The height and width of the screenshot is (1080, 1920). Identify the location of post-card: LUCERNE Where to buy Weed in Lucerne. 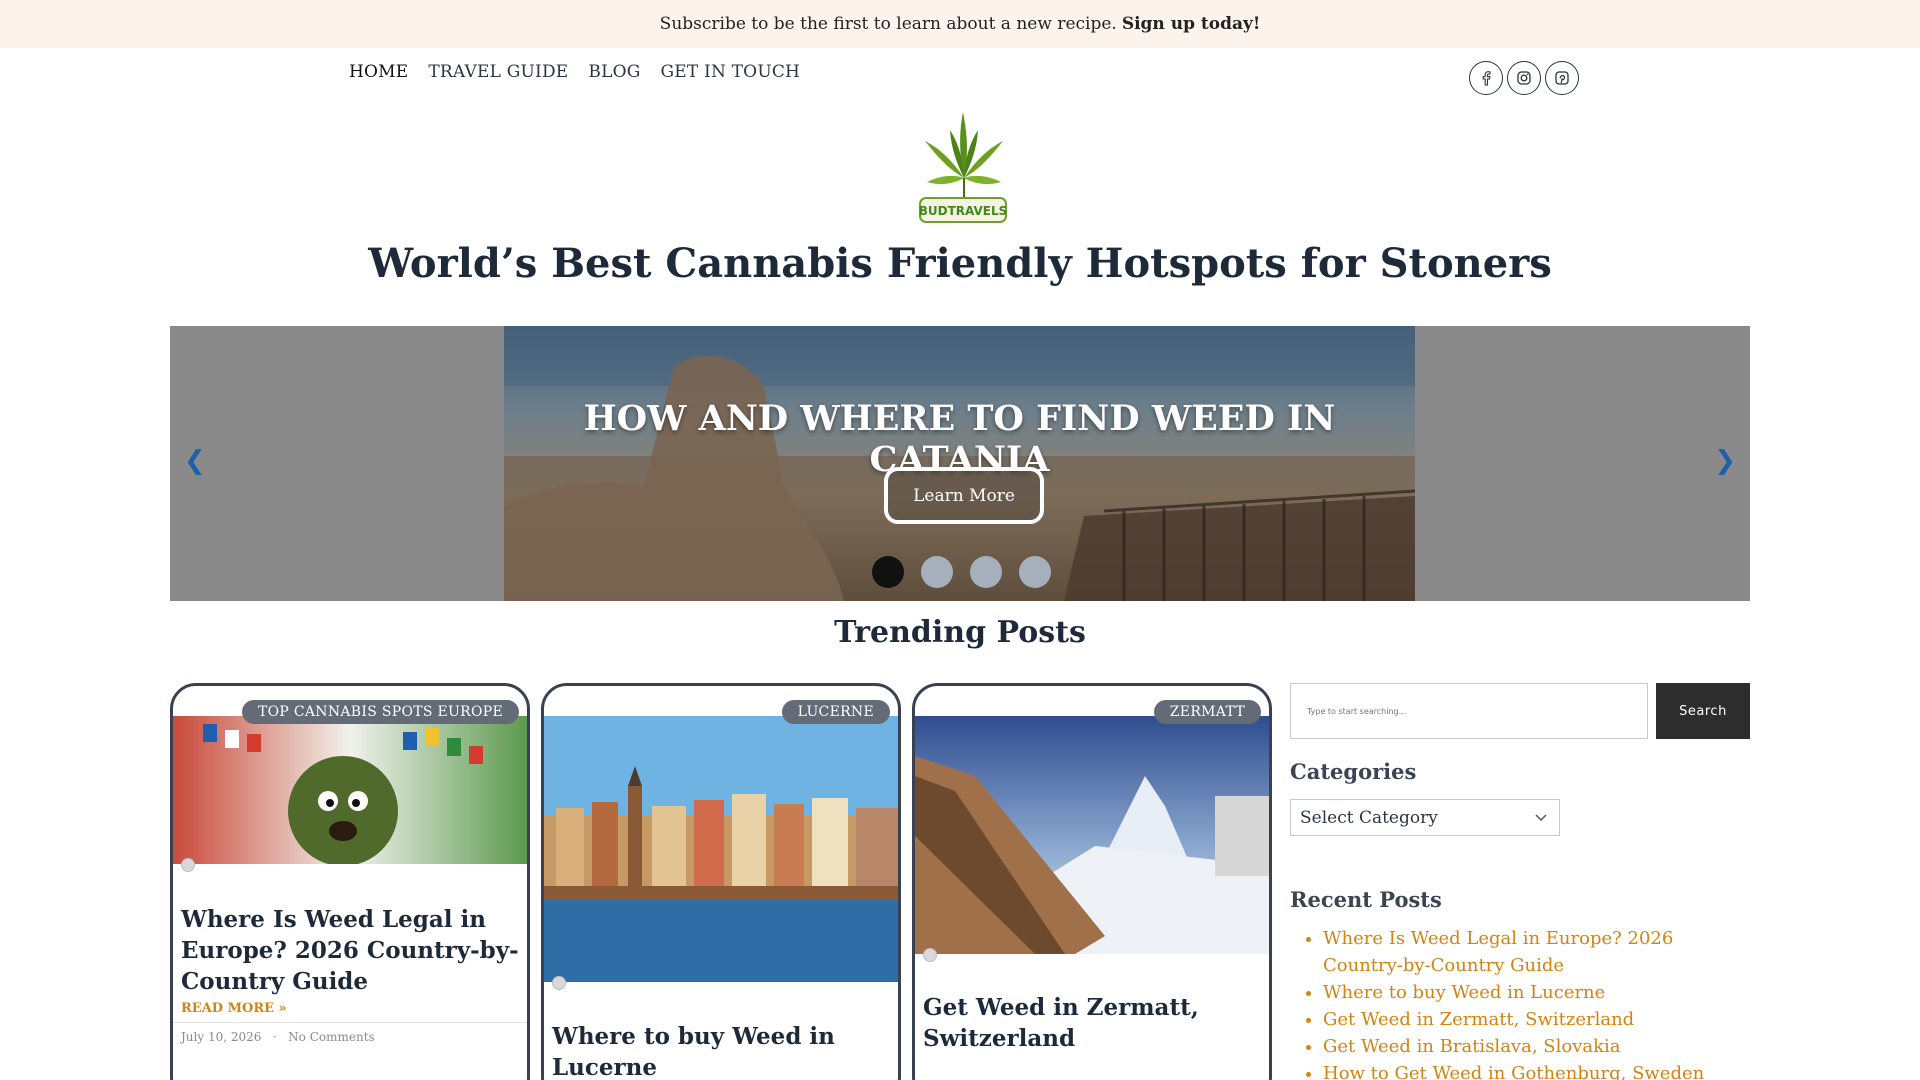
(721, 881).